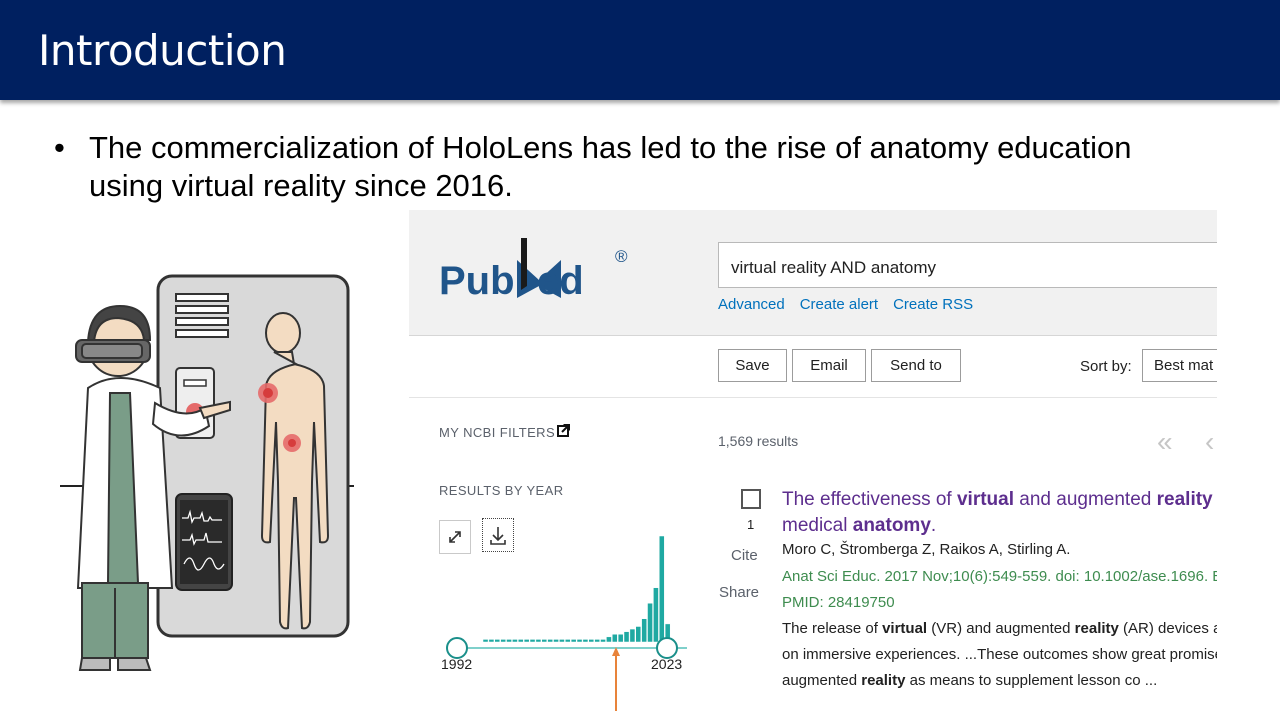  I want to click on sort-select: Best mat, so click(1179, 365).